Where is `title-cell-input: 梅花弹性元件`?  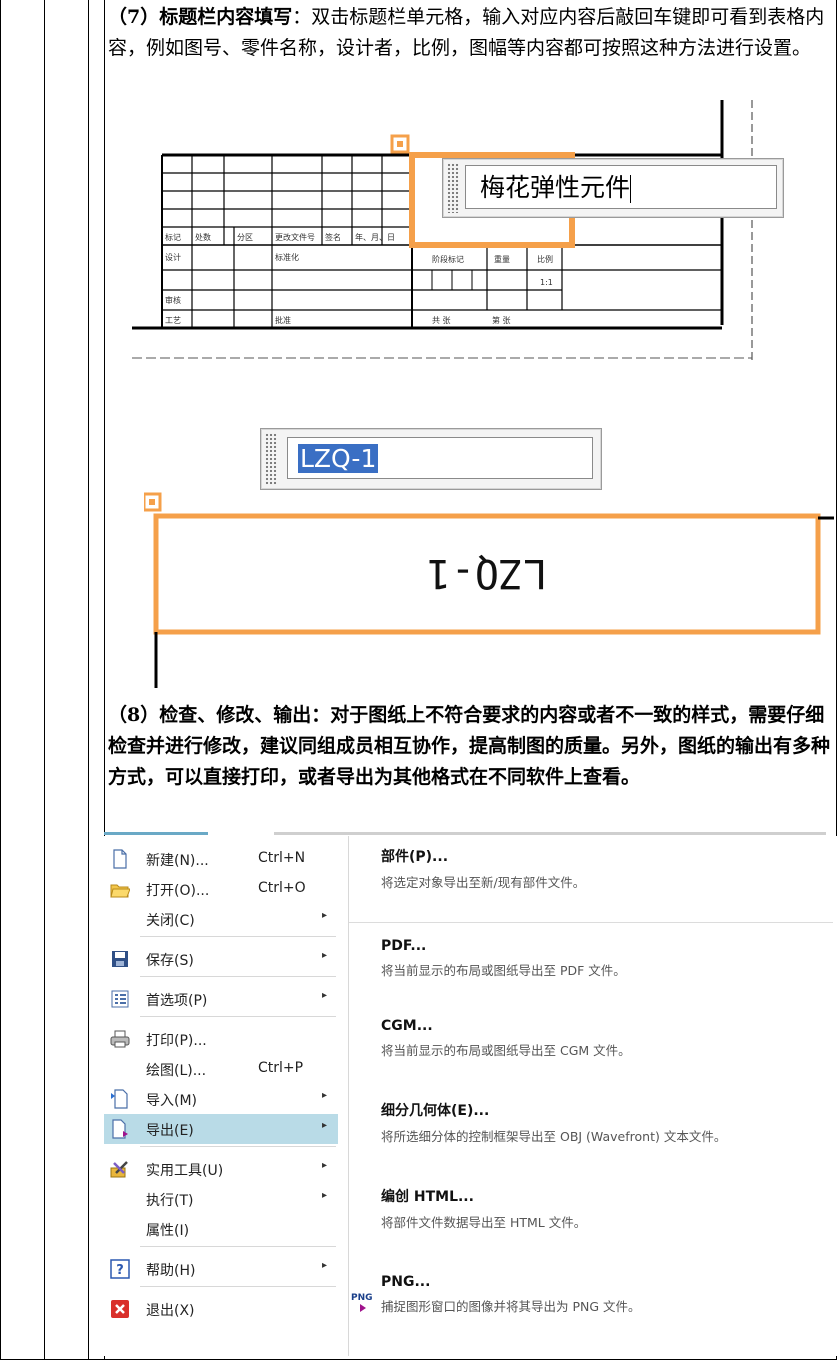
title-cell-input: 梅花弹性元件 is located at coordinates (621, 187).